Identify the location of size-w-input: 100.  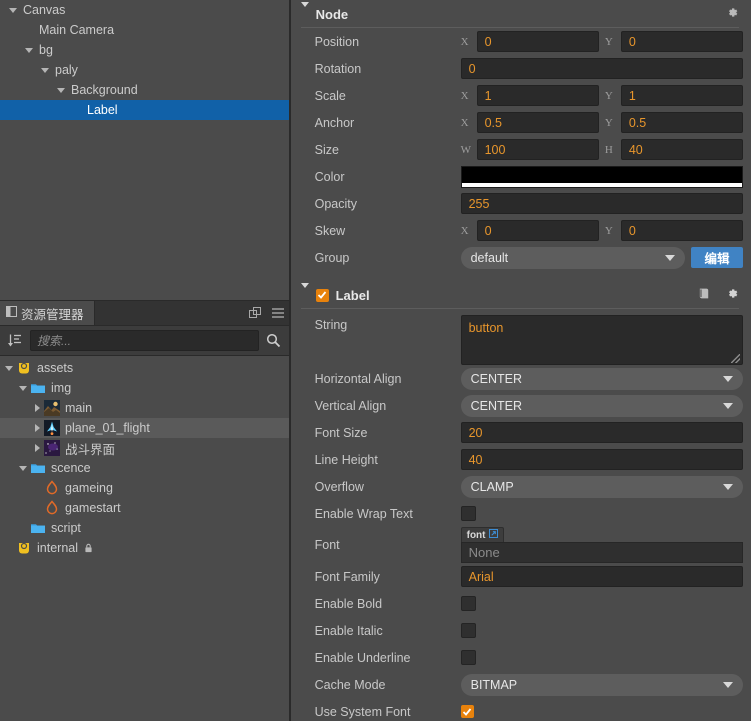
(537, 149).